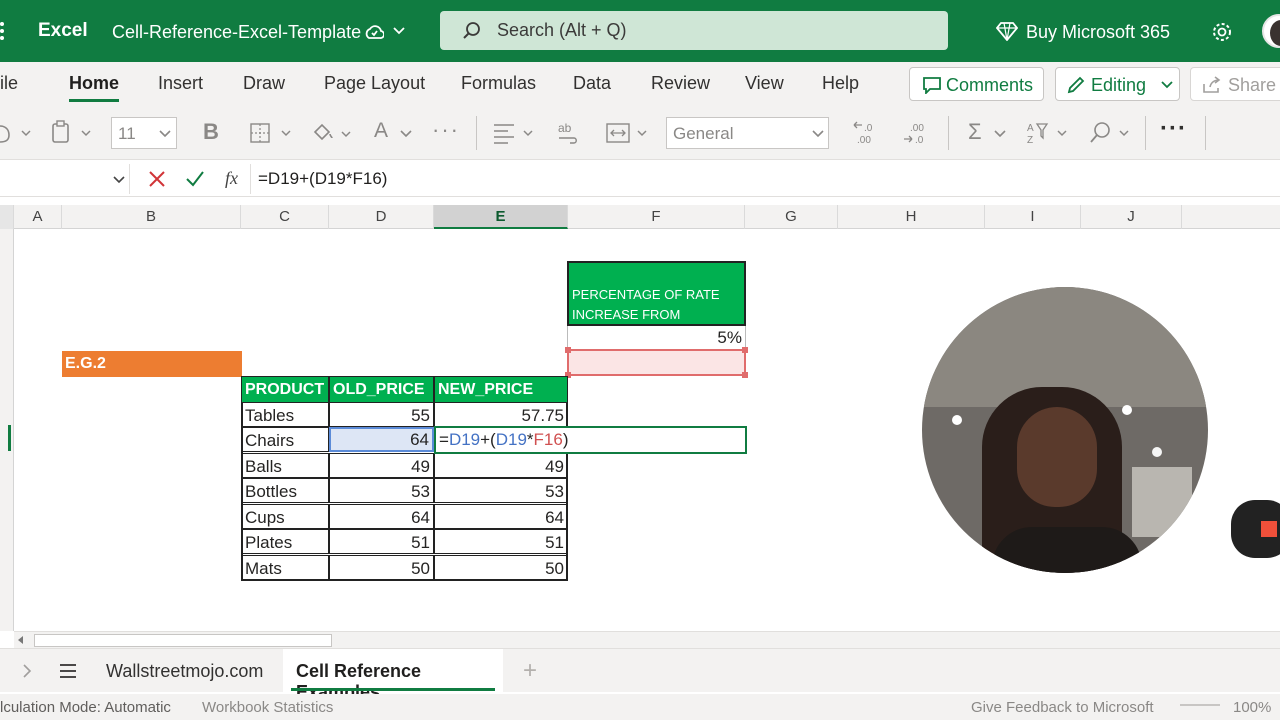 Image resolution: width=1280 pixels, height=720 pixels. Describe the element at coordinates (180, 83) in the screenshot. I see `tab-insert: Insert` at that location.